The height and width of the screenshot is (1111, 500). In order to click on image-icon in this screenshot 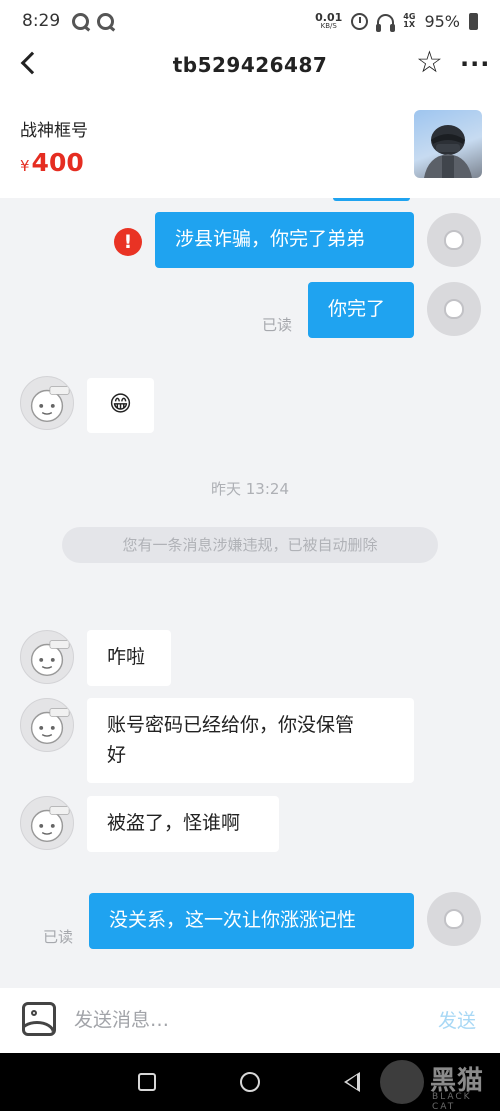, I will do `click(39, 1019)`.